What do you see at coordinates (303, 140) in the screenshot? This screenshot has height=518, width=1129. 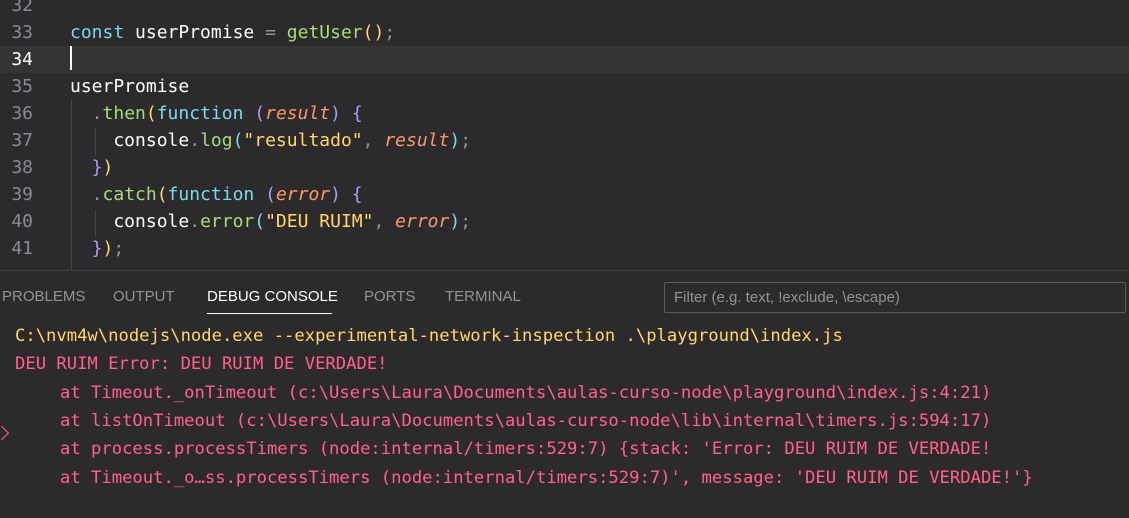 I see `code-token: "resultado"` at bounding box center [303, 140].